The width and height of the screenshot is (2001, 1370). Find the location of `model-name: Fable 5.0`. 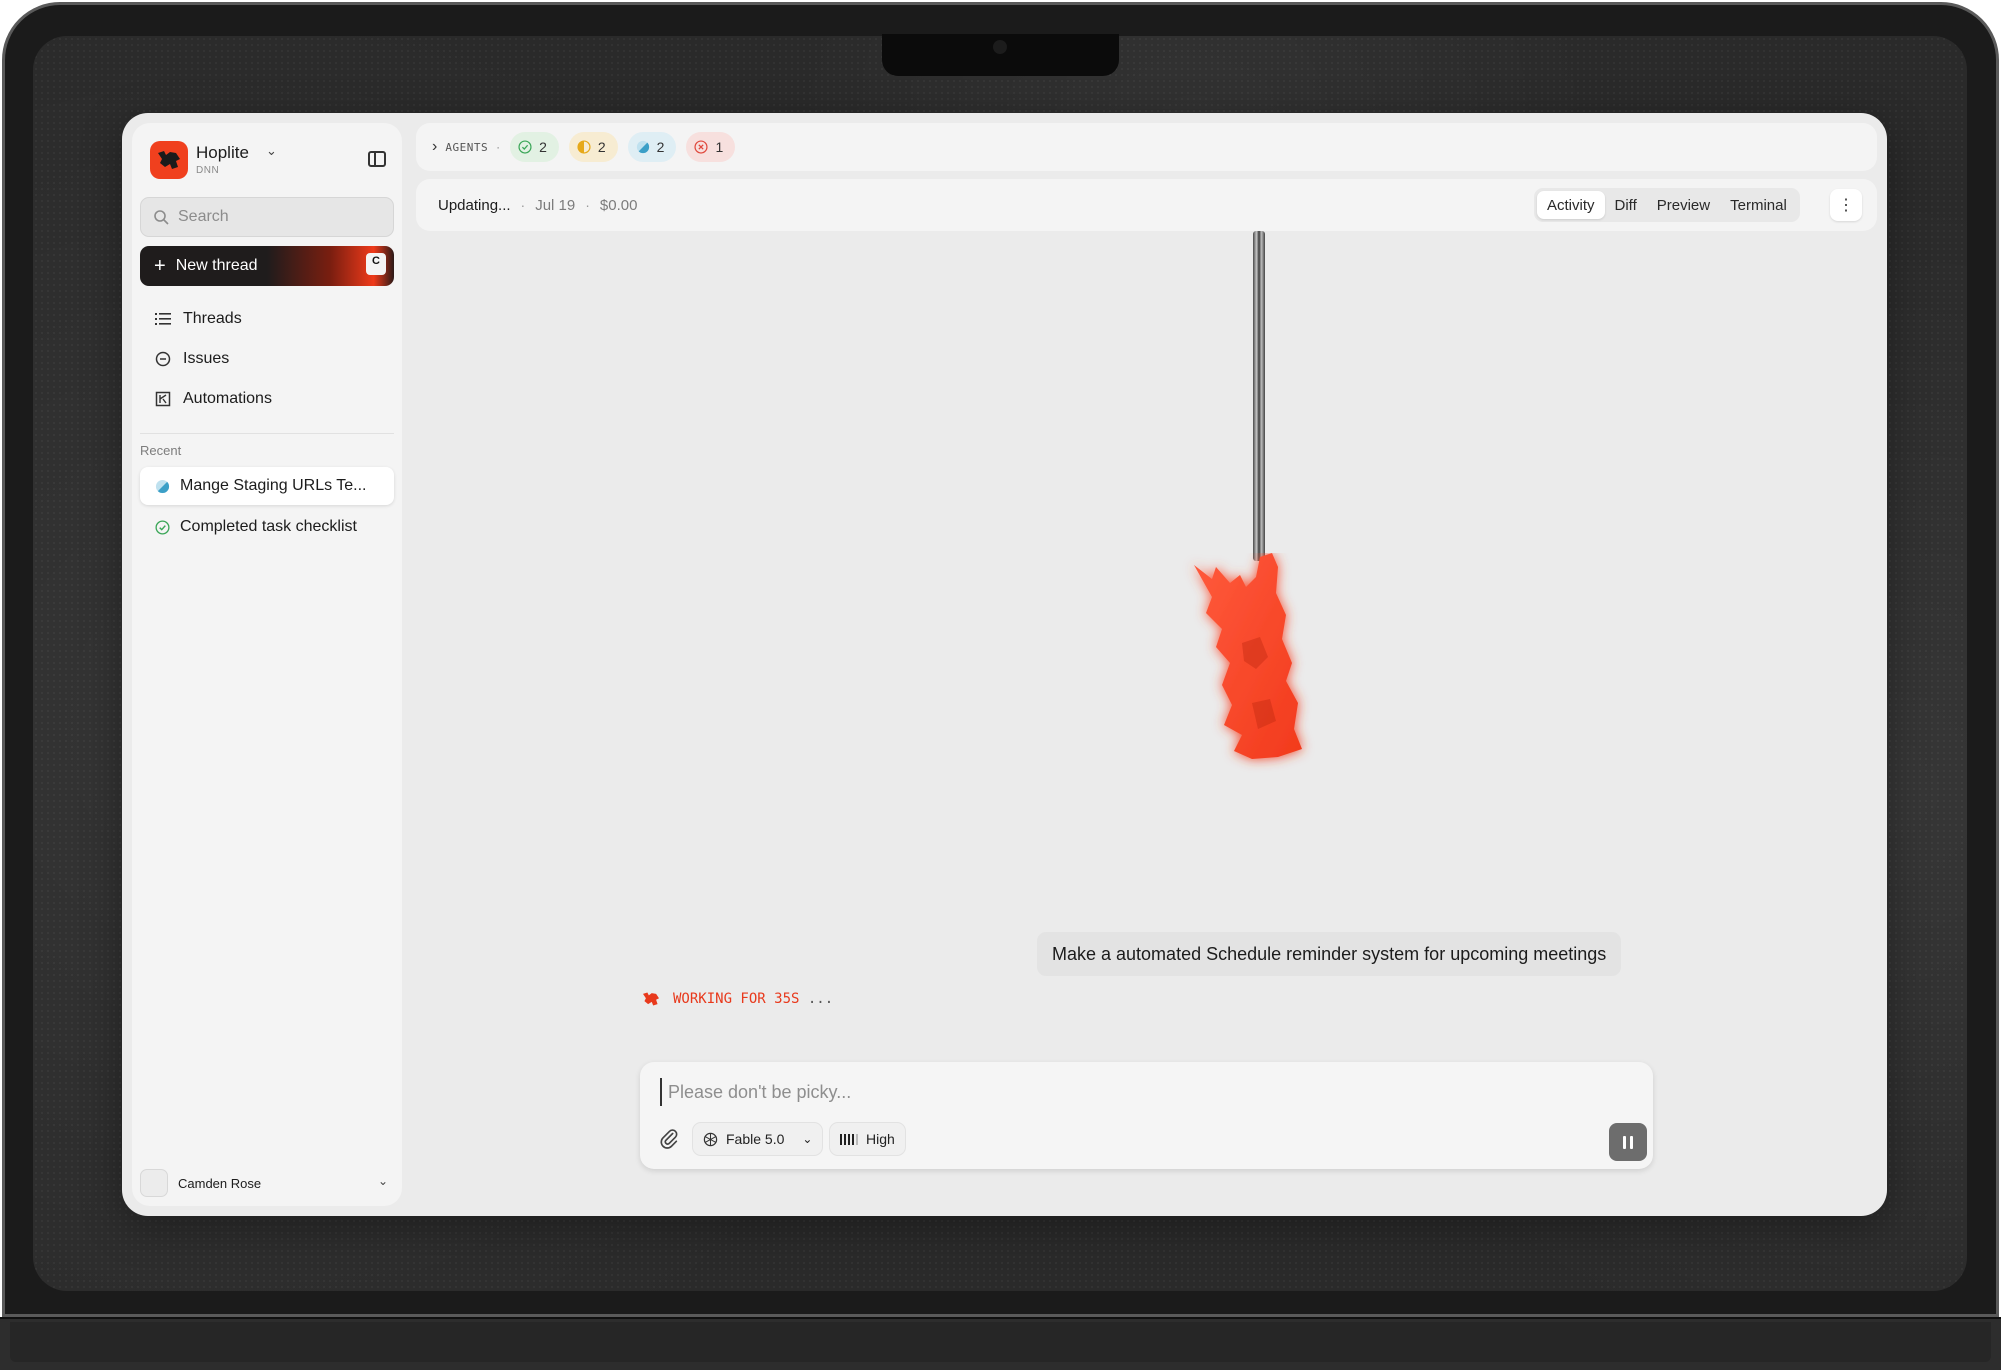

model-name: Fable 5.0 is located at coordinates (755, 1139).